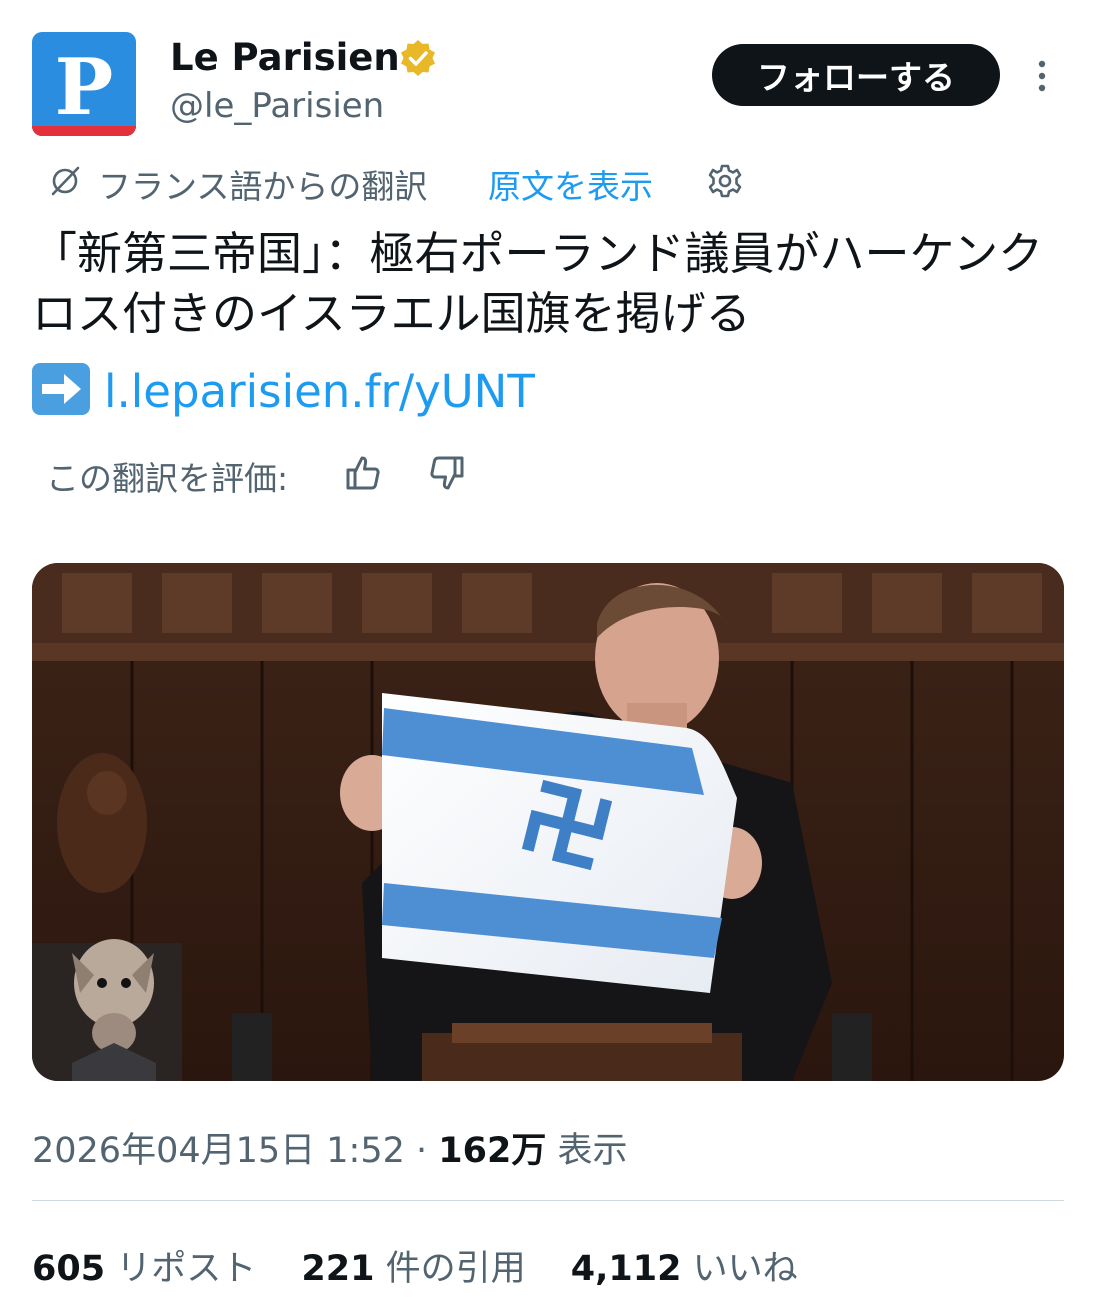 This screenshot has width=1096, height=1316. What do you see at coordinates (856, 75) in the screenshot?
I see `follow-button: フォローする` at bounding box center [856, 75].